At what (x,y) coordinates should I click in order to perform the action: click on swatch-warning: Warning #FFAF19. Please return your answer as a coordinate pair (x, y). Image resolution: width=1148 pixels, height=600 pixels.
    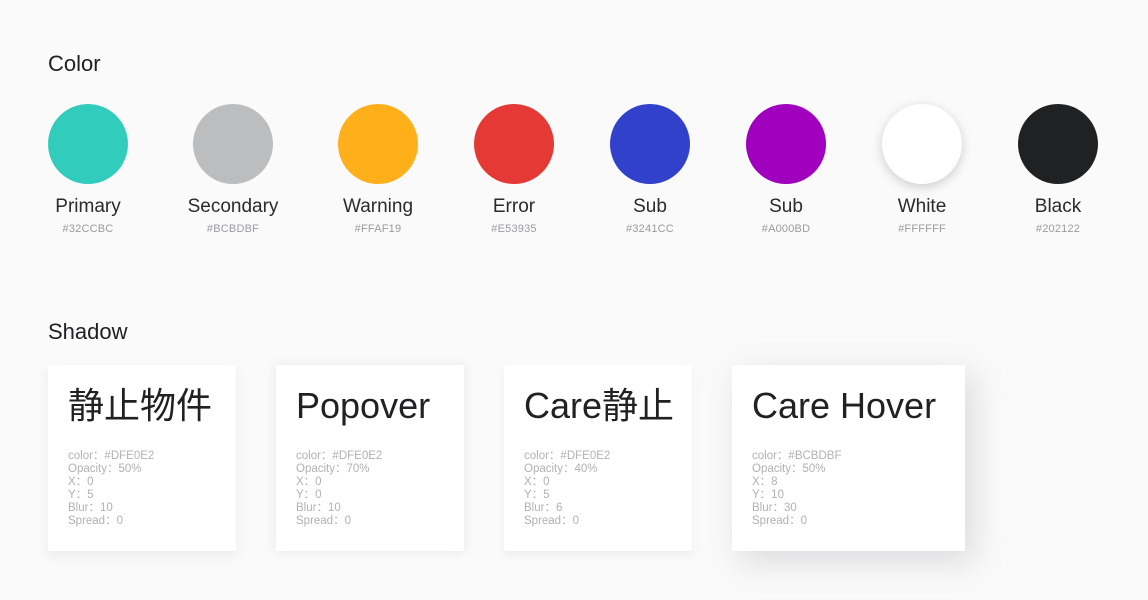
    Looking at the image, I should click on (378, 170).